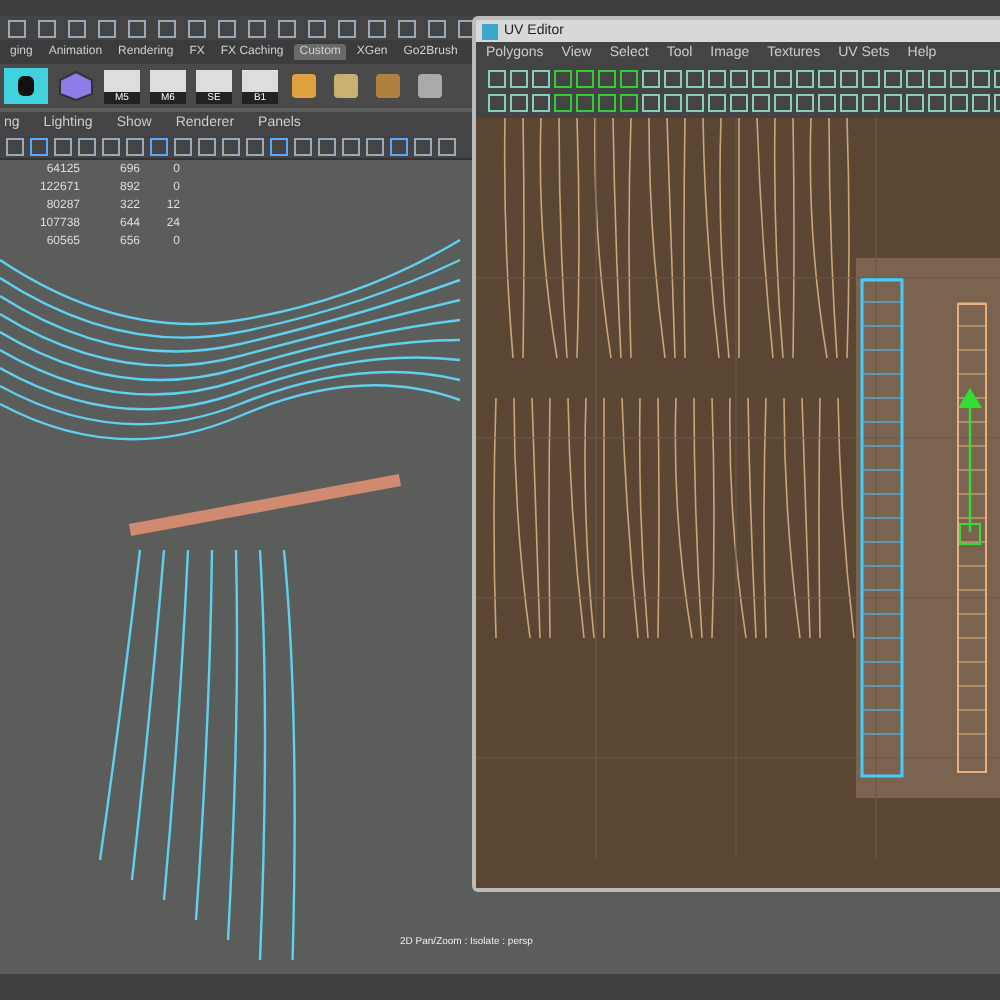 The height and width of the screenshot is (1000, 1000). Describe the element at coordinates (490, 31) in the screenshot. I see `app-icon` at that location.